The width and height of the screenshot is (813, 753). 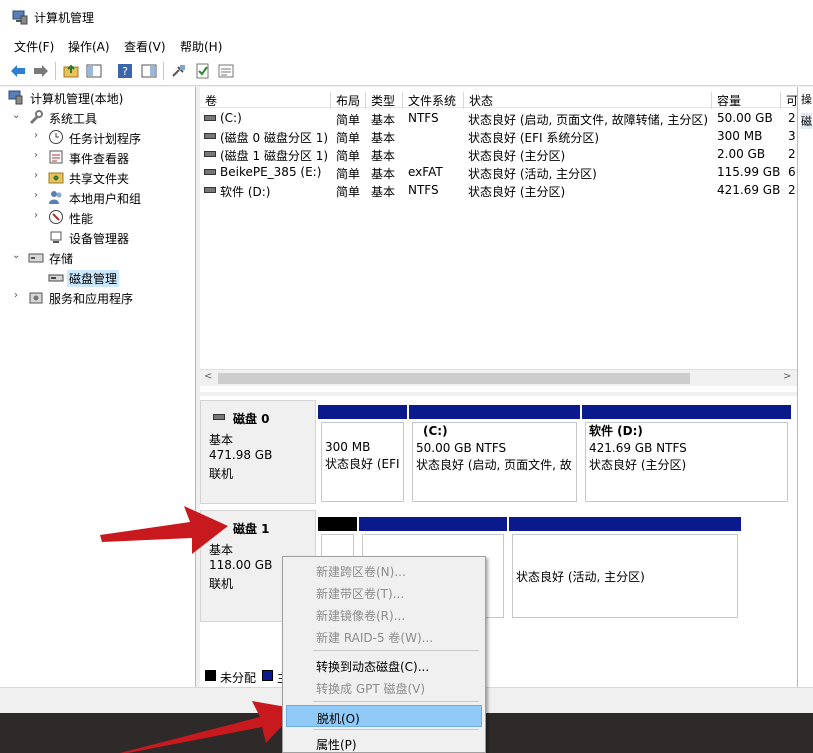 What do you see at coordinates (267, 675) in the screenshot?
I see `legend-primary-swatch` at bounding box center [267, 675].